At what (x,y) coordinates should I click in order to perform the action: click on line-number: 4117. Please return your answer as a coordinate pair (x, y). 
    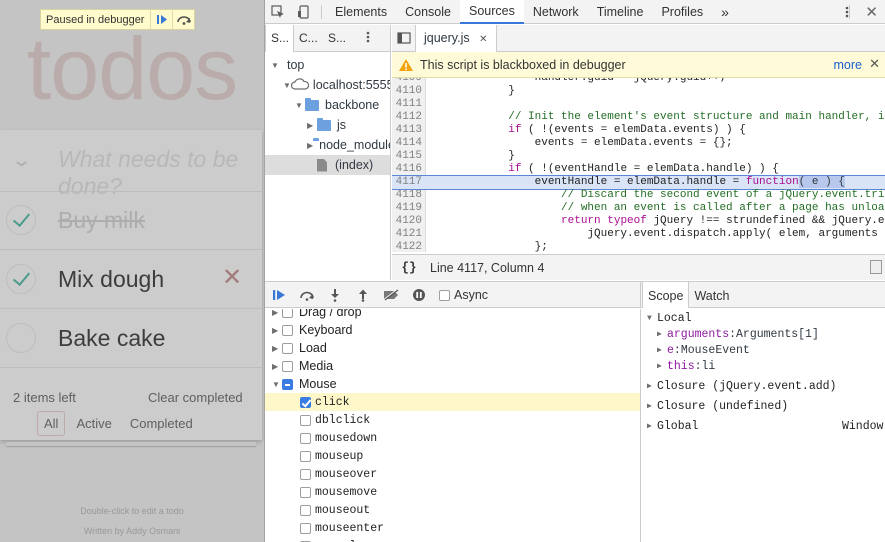
    Looking at the image, I should click on (408, 182).